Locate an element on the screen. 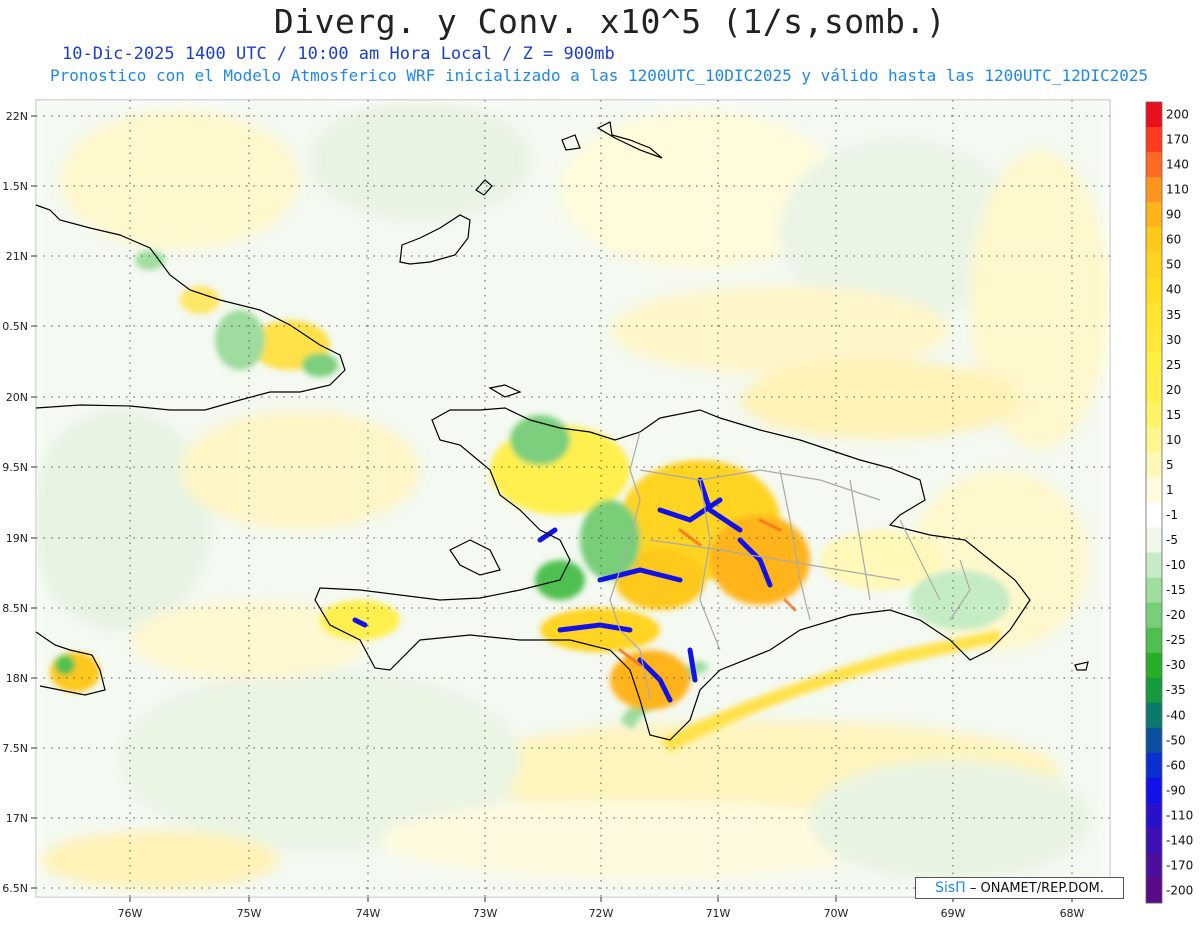  colorbar-label: -140 is located at coordinates (1179, 840).